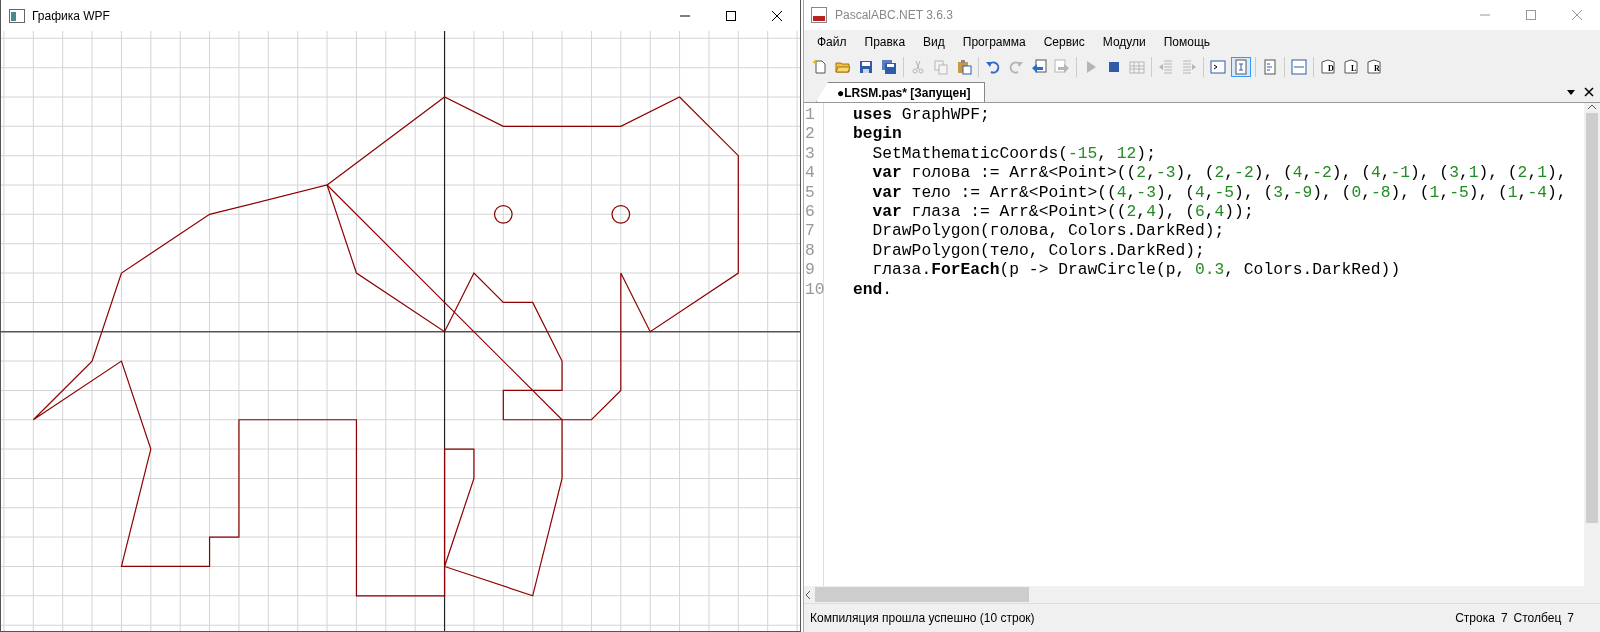 This screenshot has height=632, width=1600. What do you see at coordinates (1124, 42) in the screenshot?
I see `menu-item: Модули` at bounding box center [1124, 42].